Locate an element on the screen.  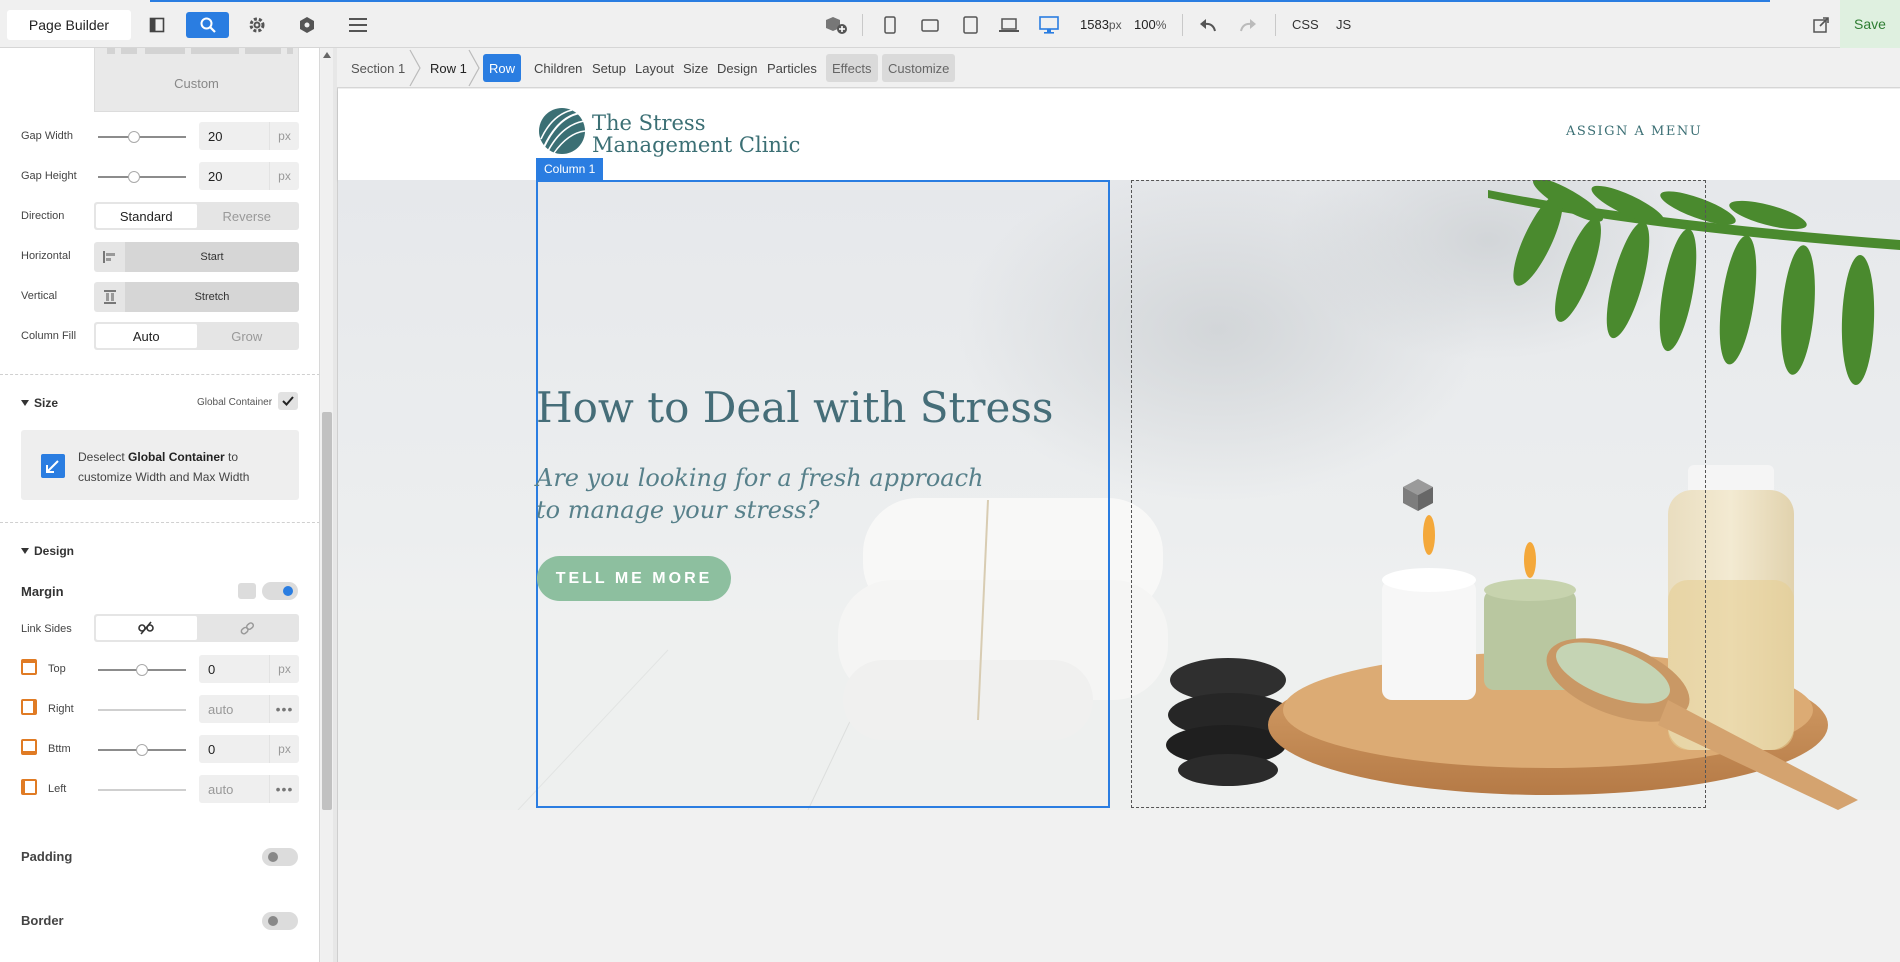
zoom-readout: 100% is located at coordinates (1150, 24).